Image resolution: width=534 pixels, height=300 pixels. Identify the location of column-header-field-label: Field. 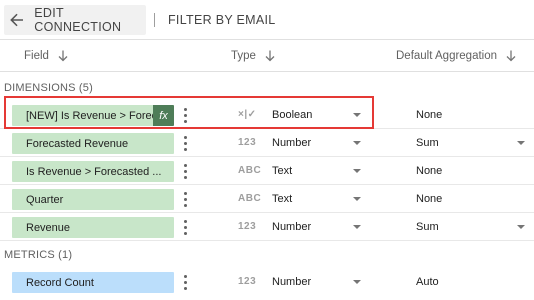
(36, 56).